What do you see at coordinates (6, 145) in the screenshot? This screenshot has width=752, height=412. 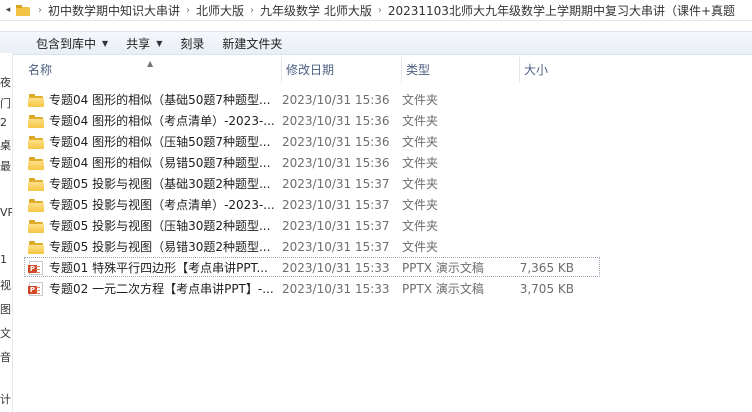 I see `nav-item: 桌` at bounding box center [6, 145].